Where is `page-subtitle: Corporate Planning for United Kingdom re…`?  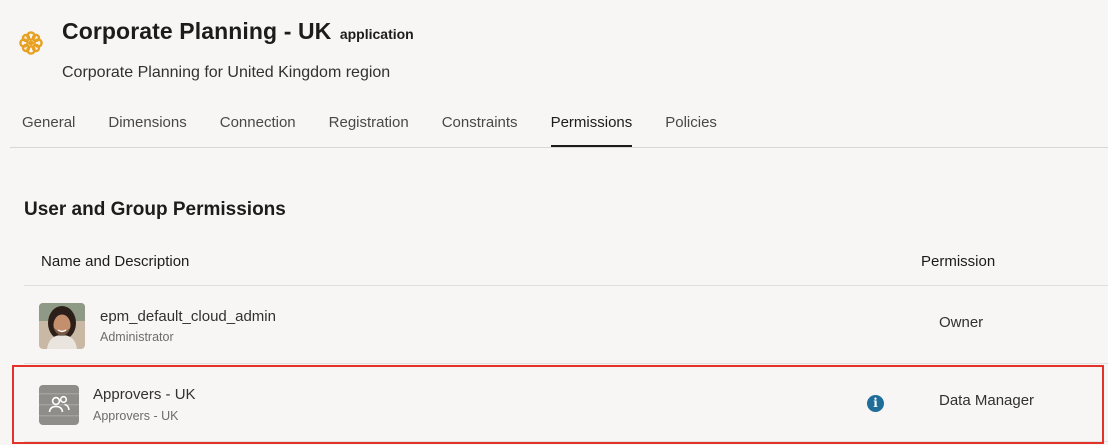
page-subtitle: Corporate Planning for United Kingdom re… is located at coordinates (226, 72).